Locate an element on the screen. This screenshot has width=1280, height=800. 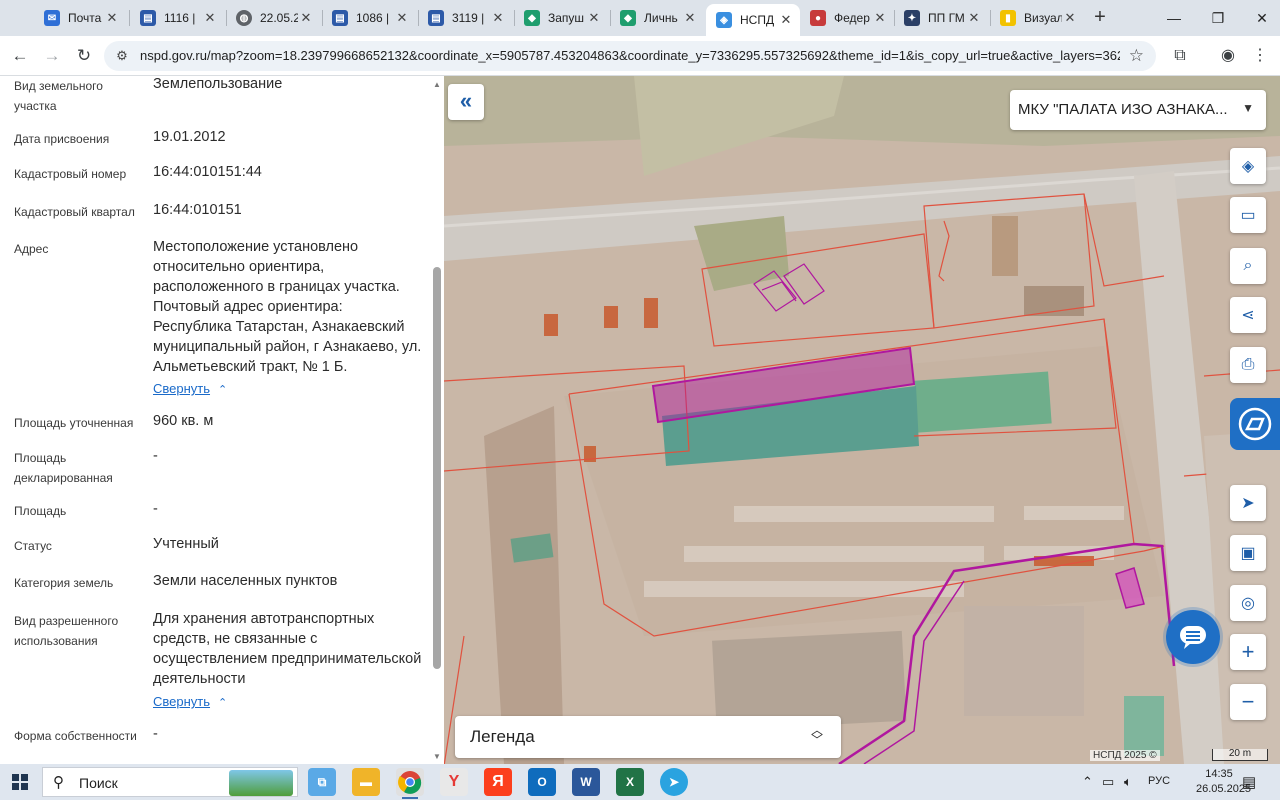
volume-icon: 🔈︎ is located at coordinates (1128, 782).